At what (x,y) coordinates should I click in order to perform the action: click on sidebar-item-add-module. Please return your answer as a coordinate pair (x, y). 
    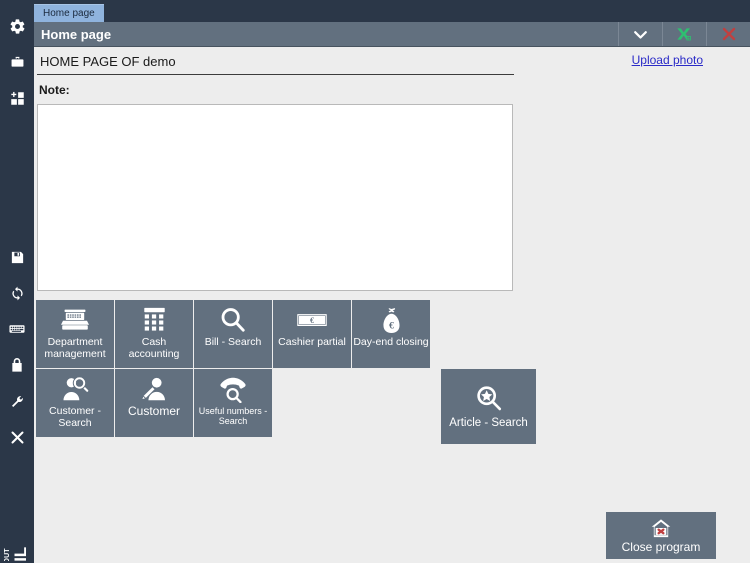
    Looking at the image, I should click on (17, 98).